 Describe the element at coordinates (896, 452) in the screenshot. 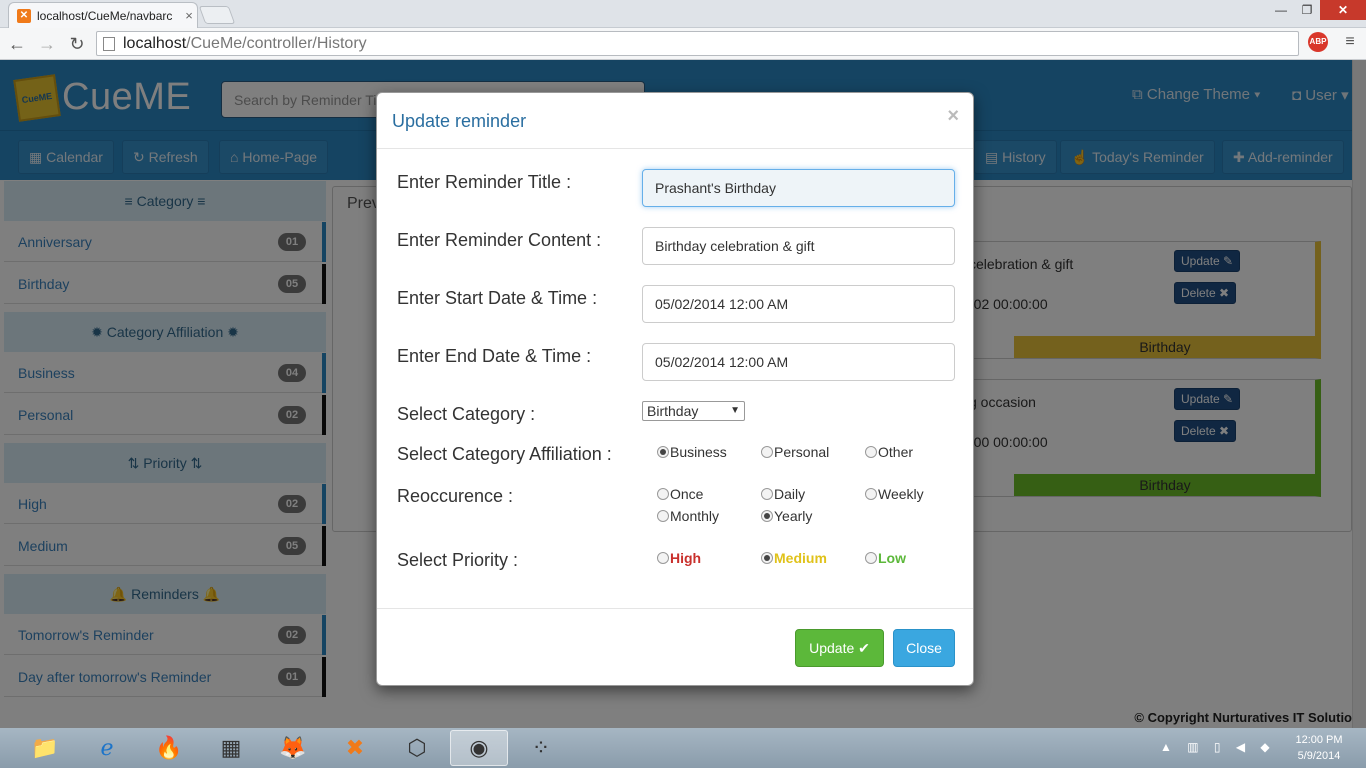

I see `radio-label: Other` at that location.